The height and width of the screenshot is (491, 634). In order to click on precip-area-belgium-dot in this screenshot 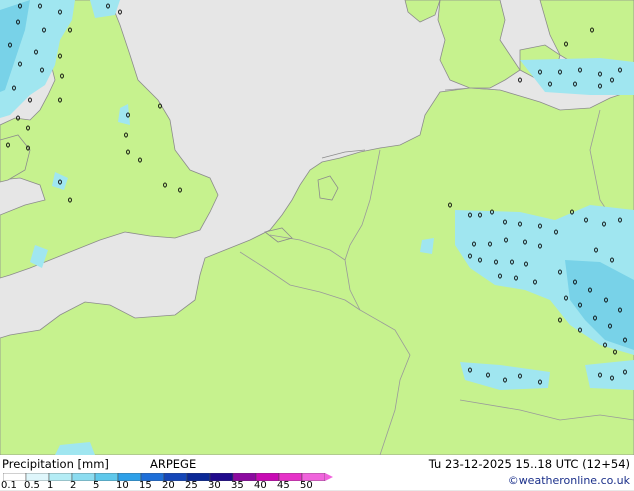, I will do `click(427, 246)`.